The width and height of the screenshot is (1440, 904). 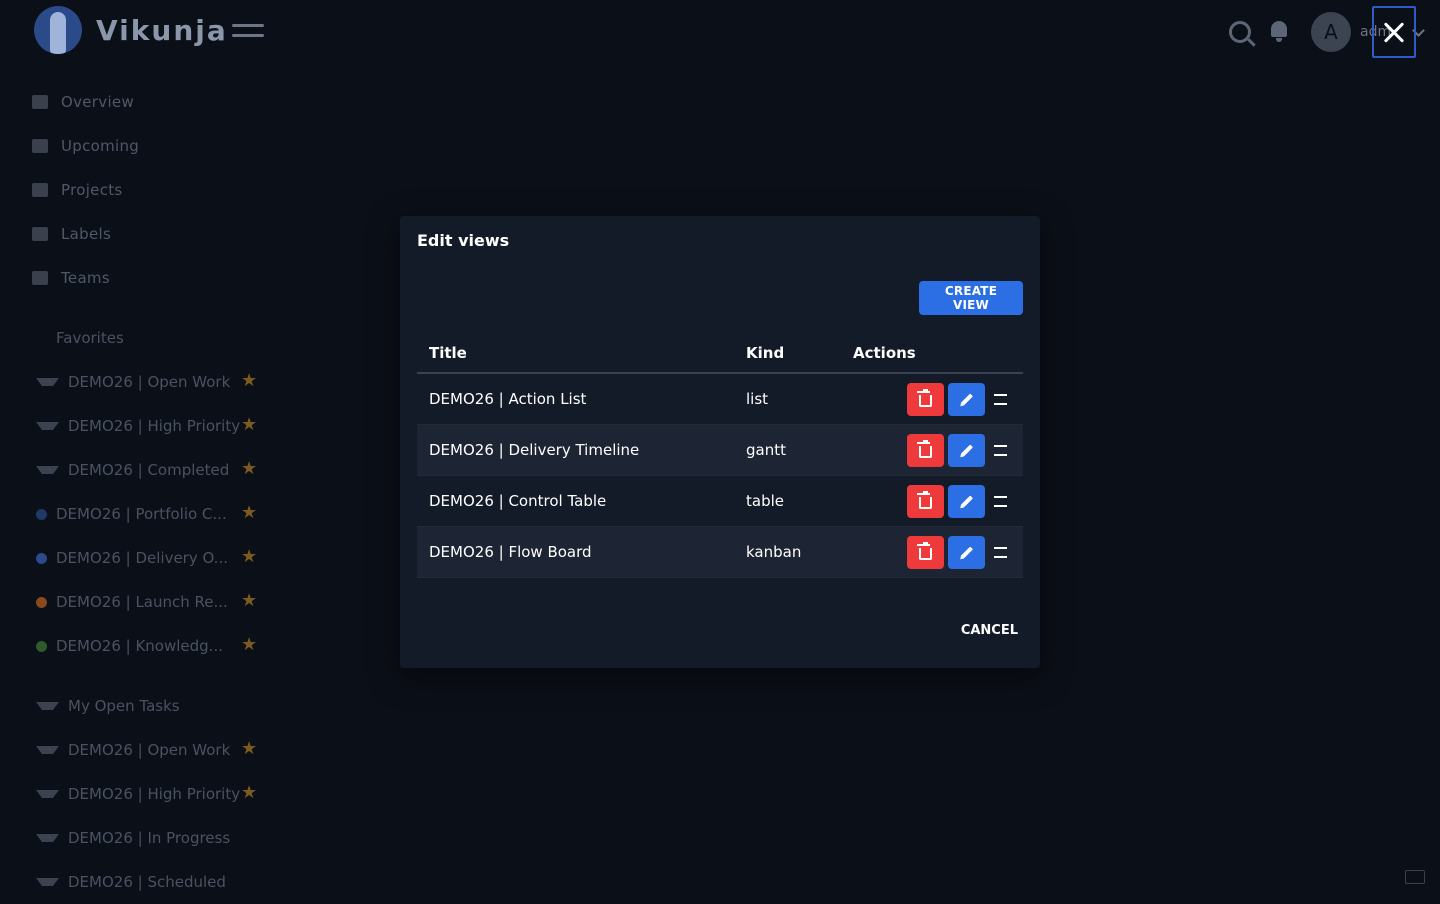 I want to click on main-nav: Overview Upcoming Projects Labels Teams, so click(x=85, y=190).